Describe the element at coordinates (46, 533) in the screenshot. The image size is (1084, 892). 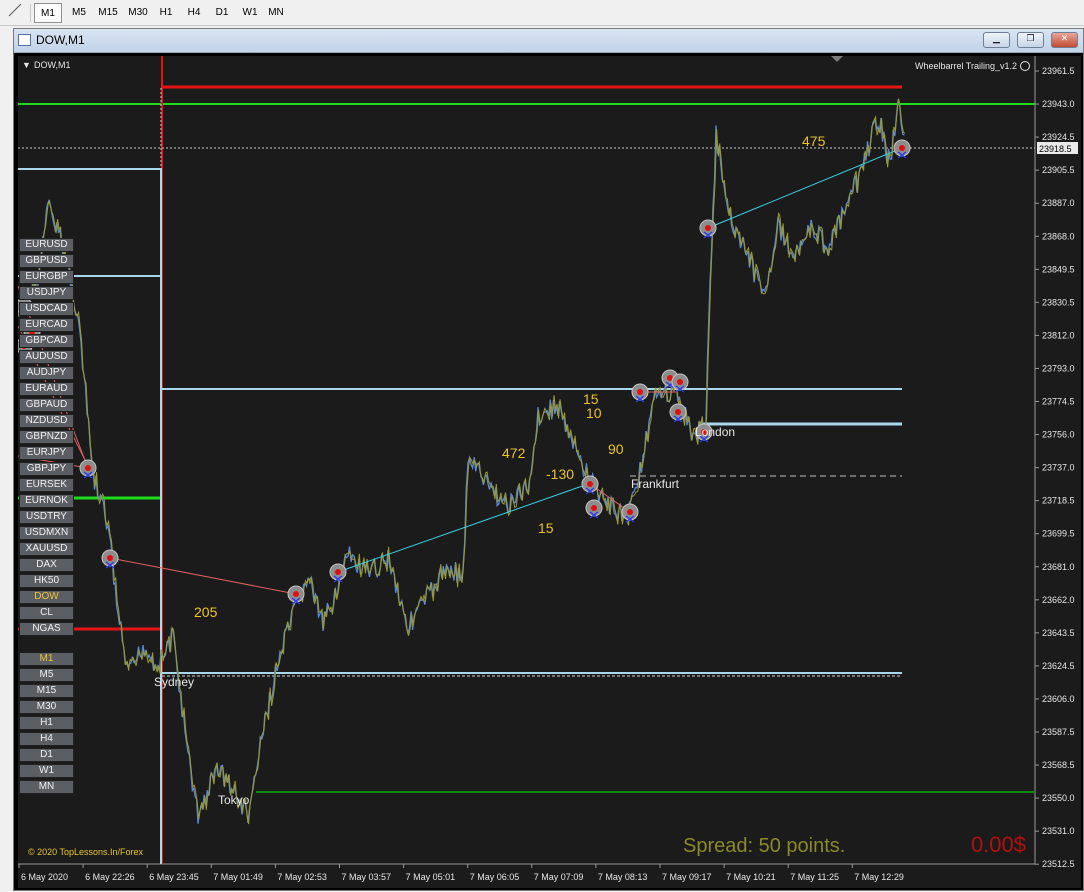
I see `symbol-button-usdmxn: USDMXN` at that location.